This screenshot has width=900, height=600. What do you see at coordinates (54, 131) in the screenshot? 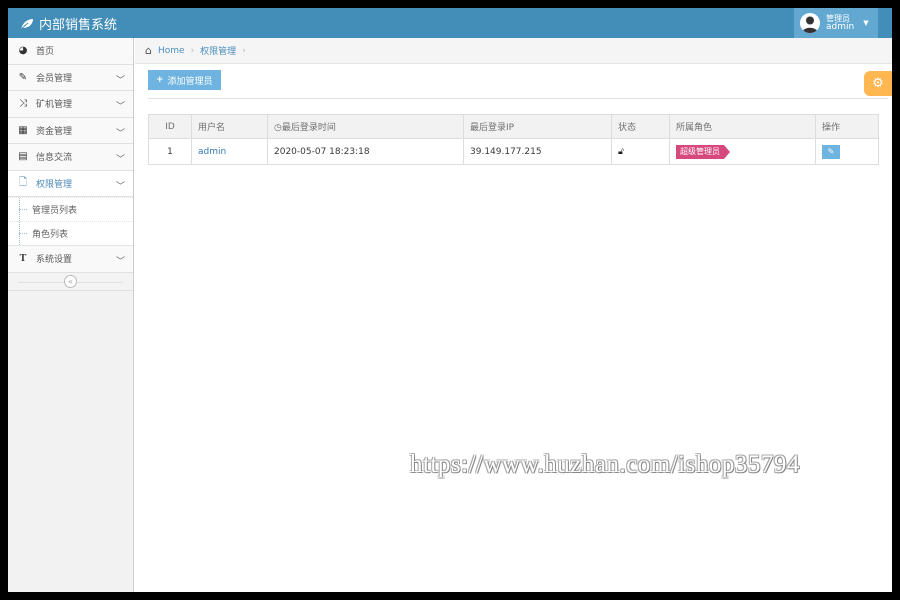
I see `sidebar-item-label: 资金管理` at bounding box center [54, 131].